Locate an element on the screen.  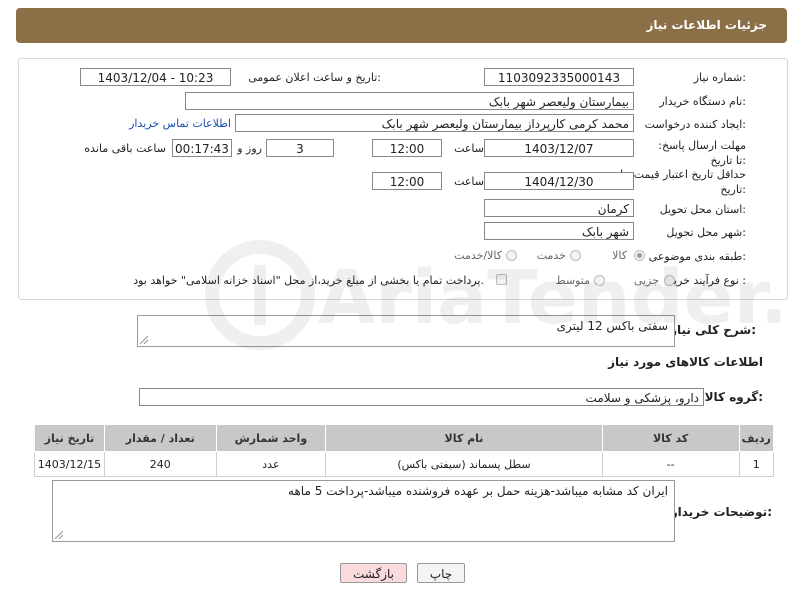
deadline-time-label: ساعت is located at coordinates (469, 148).